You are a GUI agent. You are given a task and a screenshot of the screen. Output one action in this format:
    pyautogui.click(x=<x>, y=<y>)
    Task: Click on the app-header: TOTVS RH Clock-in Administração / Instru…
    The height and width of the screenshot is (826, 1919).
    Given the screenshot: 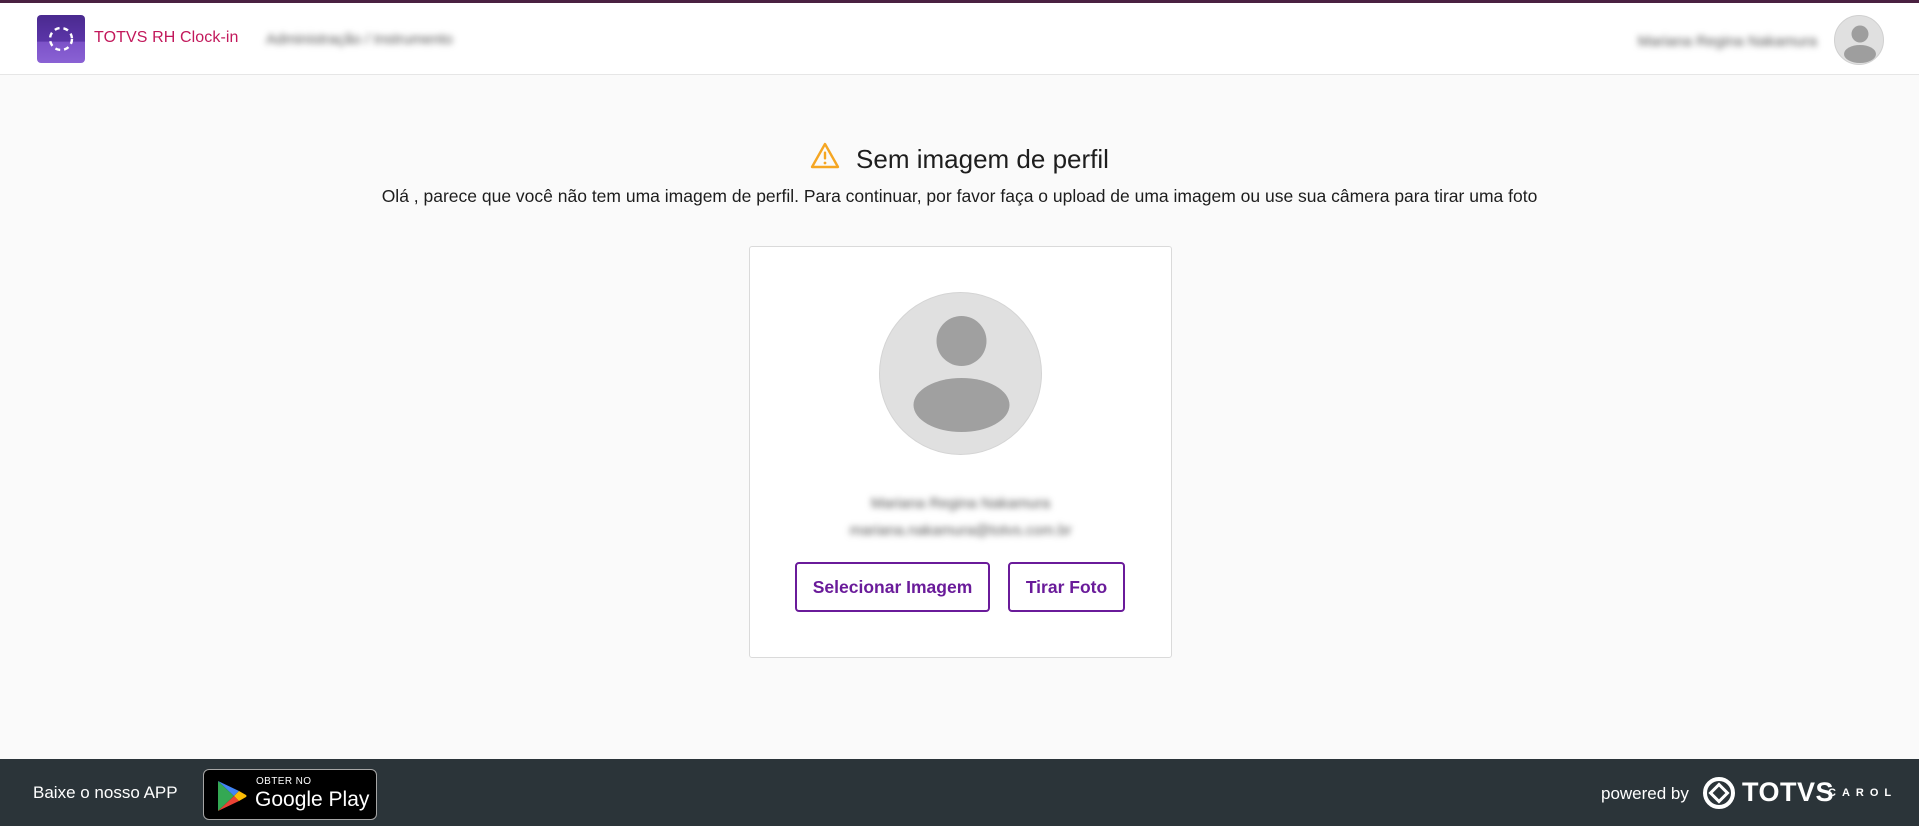 What is the action you would take?
    pyautogui.click(x=959, y=39)
    